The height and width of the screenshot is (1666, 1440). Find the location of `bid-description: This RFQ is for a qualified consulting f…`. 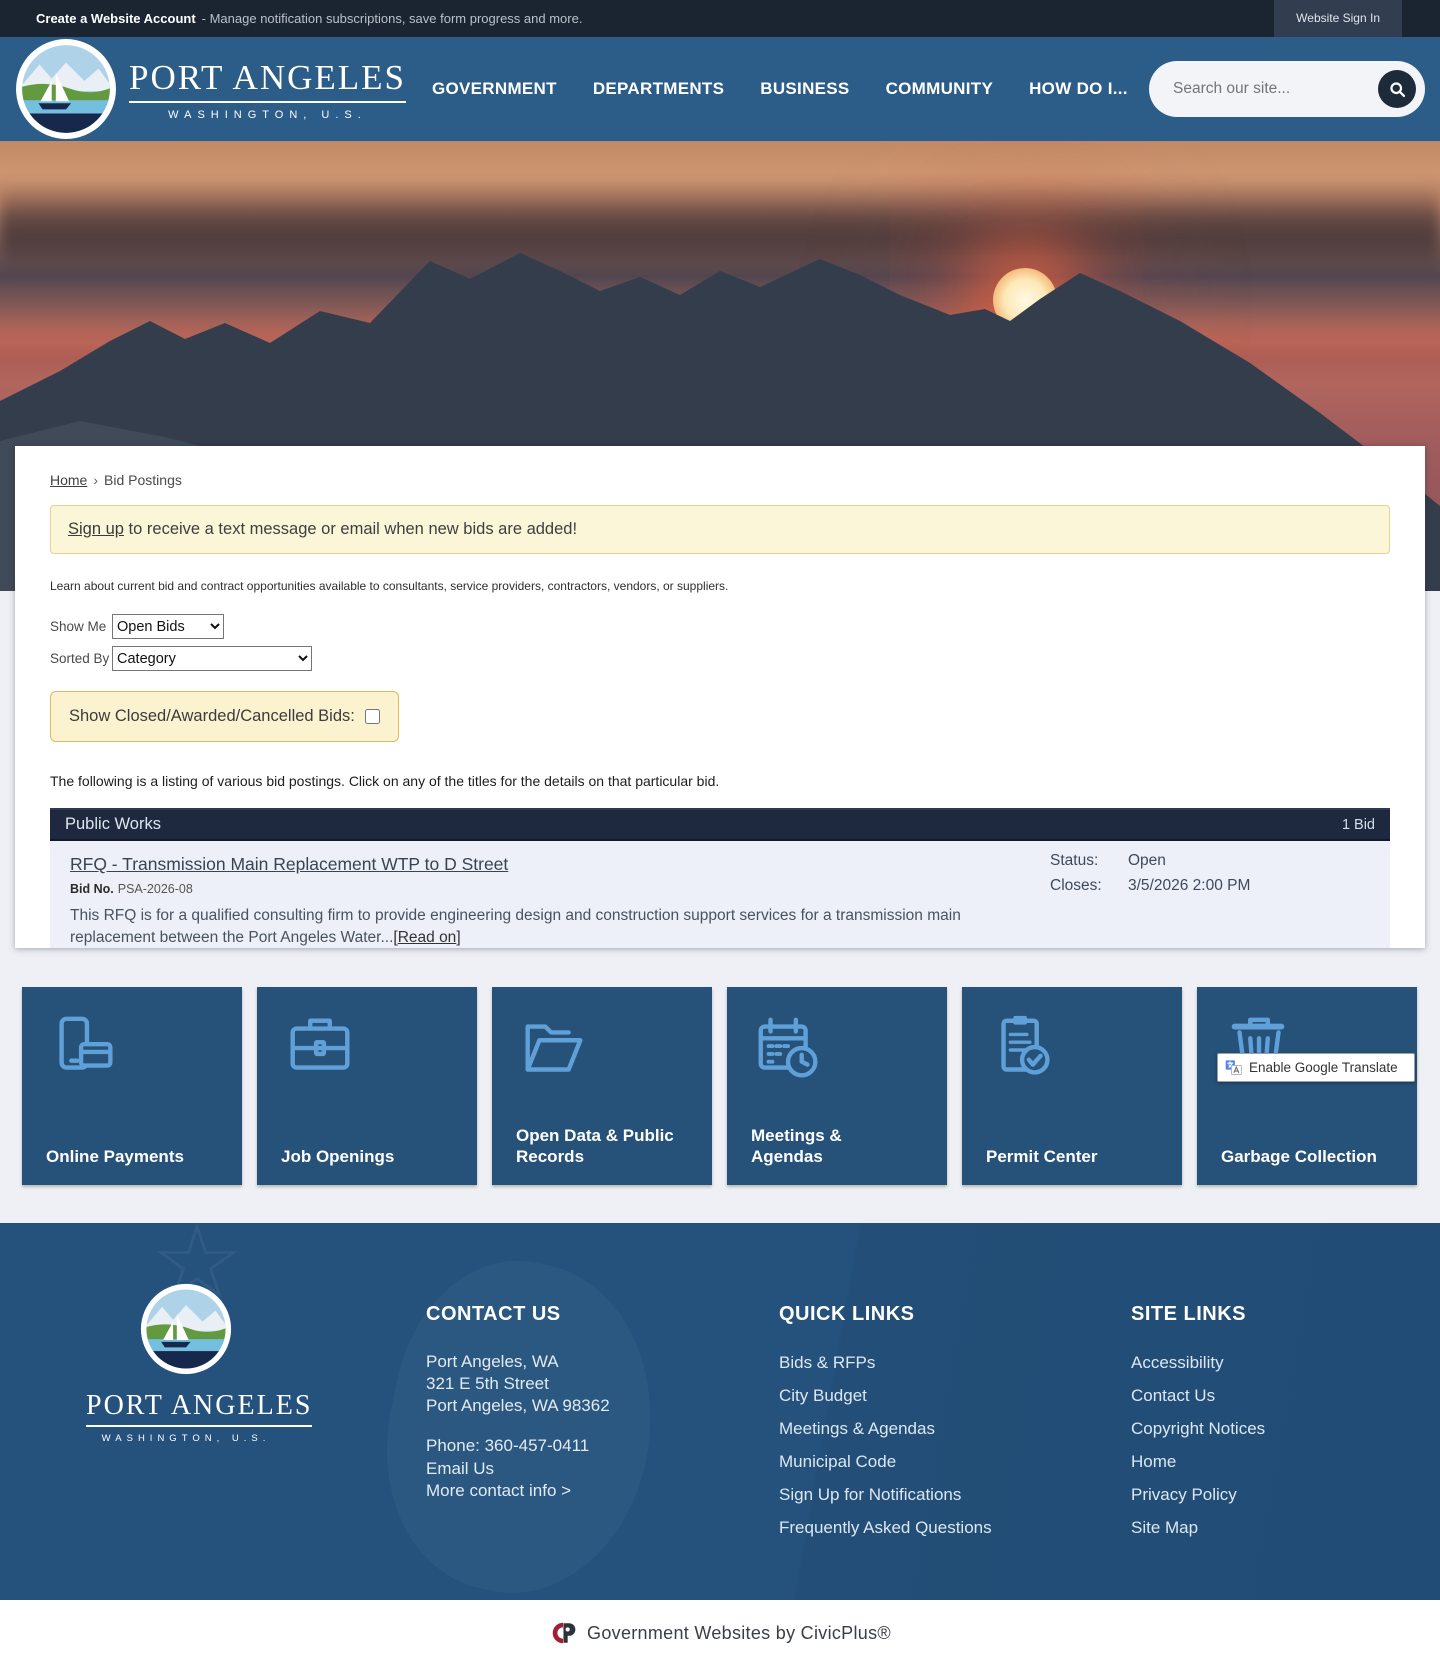

bid-description: This RFQ is for a qualified consulting f… is located at coordinates (532, 926).